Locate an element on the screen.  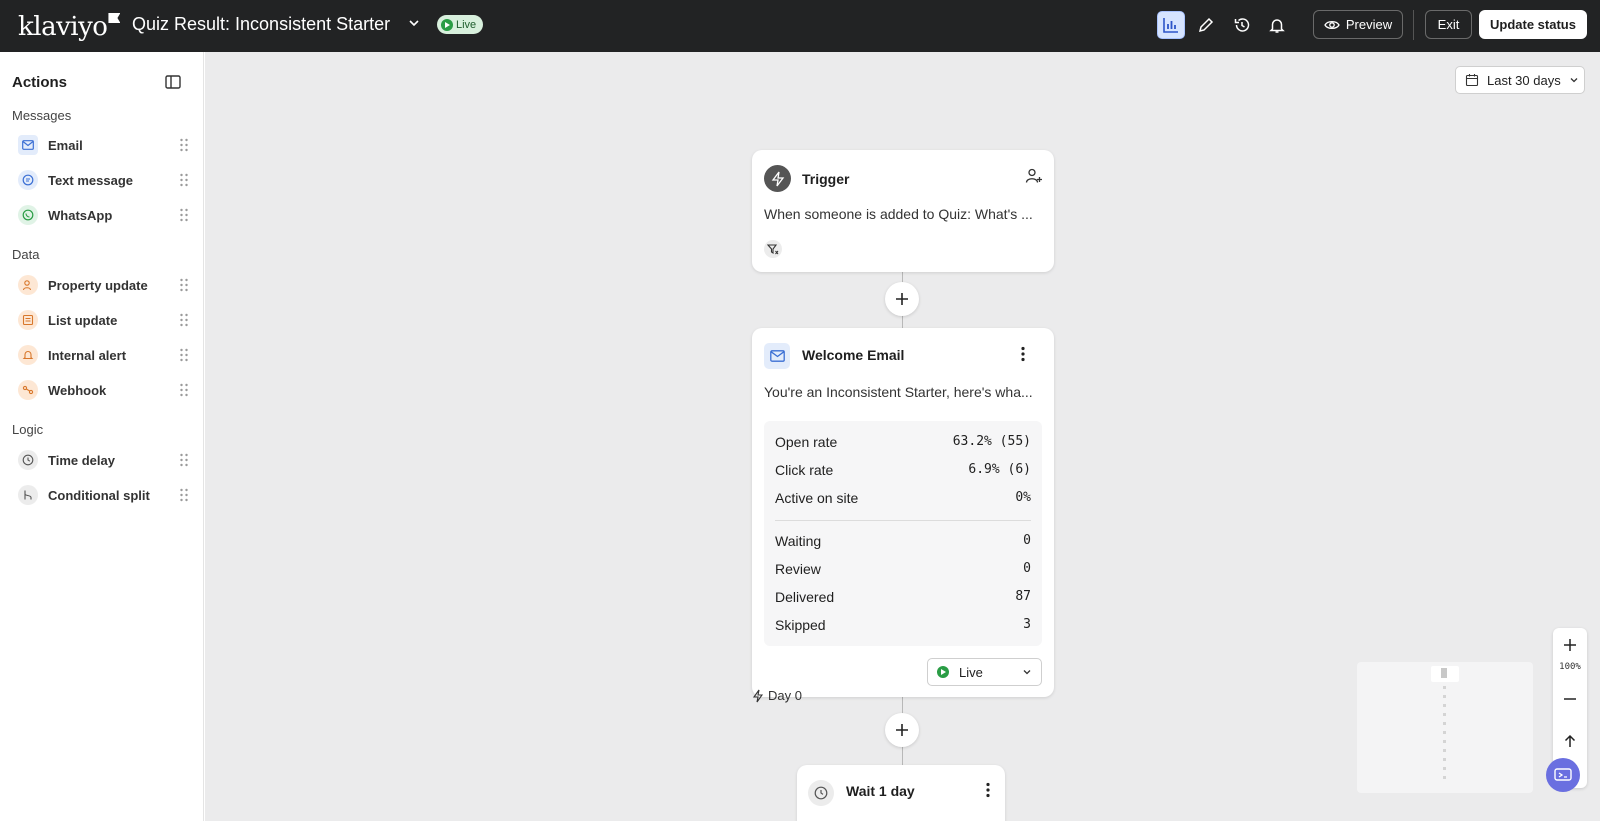
sidebar-item-webhook: Webhook is located at coordinates (102, 390).